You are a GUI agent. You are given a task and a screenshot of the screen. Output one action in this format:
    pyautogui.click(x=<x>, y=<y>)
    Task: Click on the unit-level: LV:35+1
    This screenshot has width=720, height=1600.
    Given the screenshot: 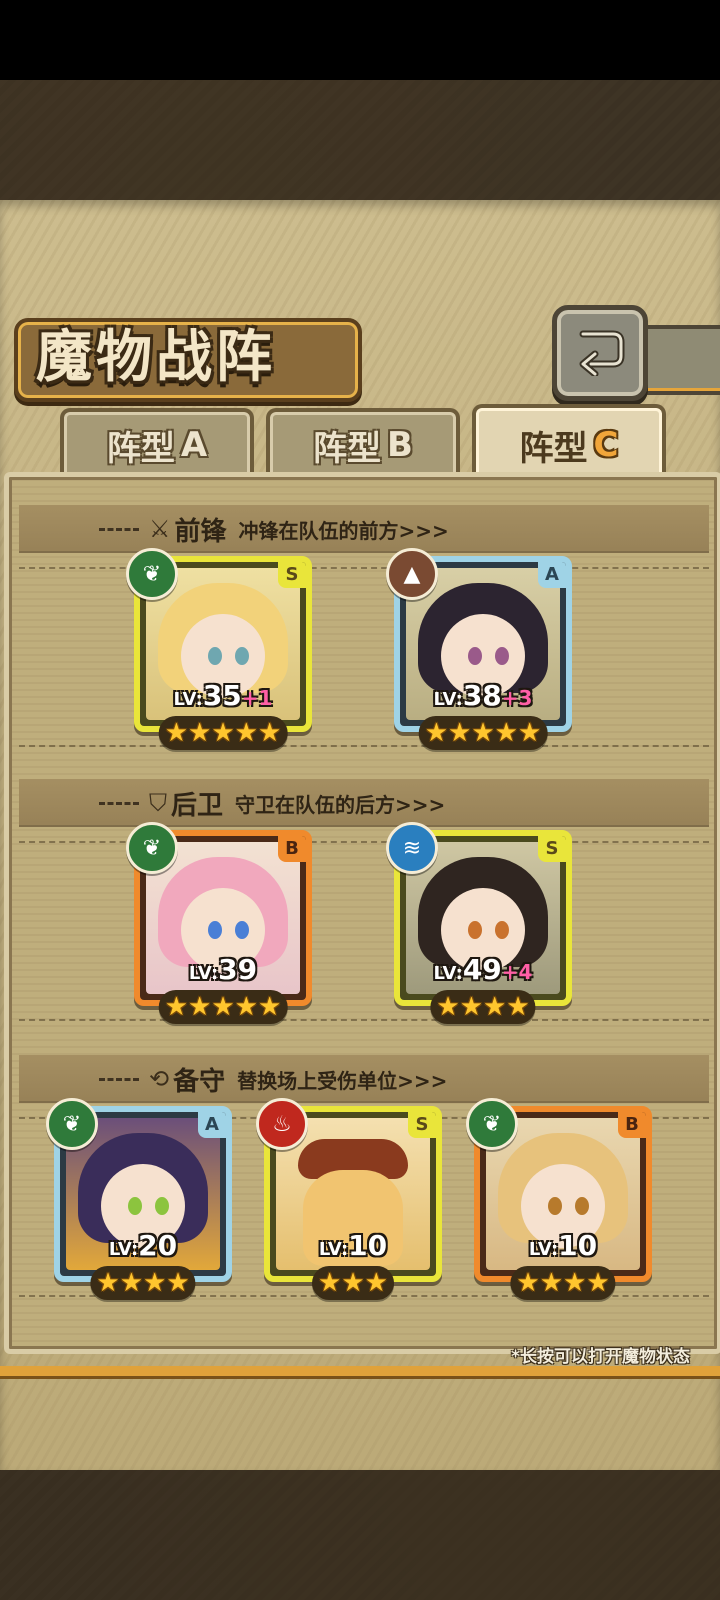 What is the action you would take?
    pyautogui.click(x=223, y=695)
    